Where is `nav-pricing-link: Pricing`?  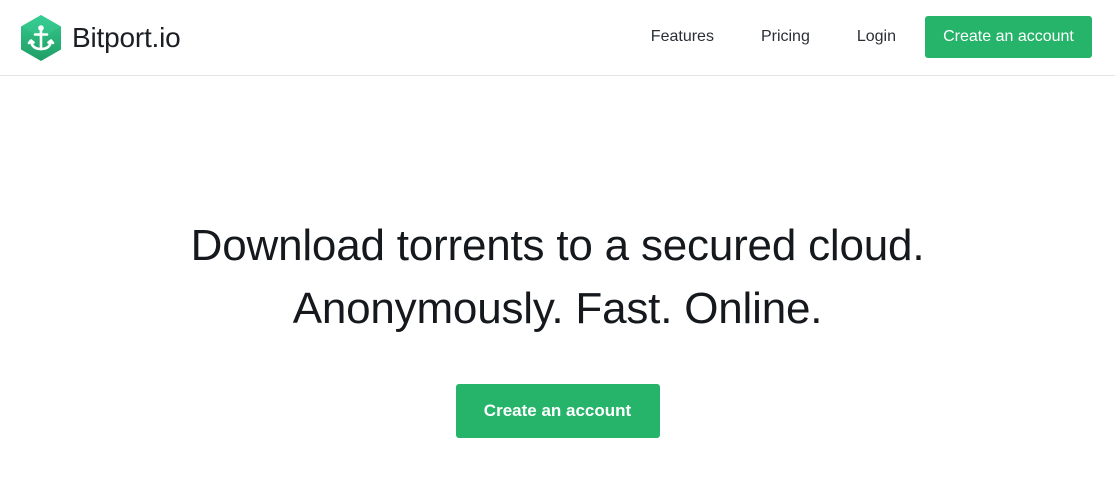 nav-pricing-link: Pricing is located at coordinates (785, 37).